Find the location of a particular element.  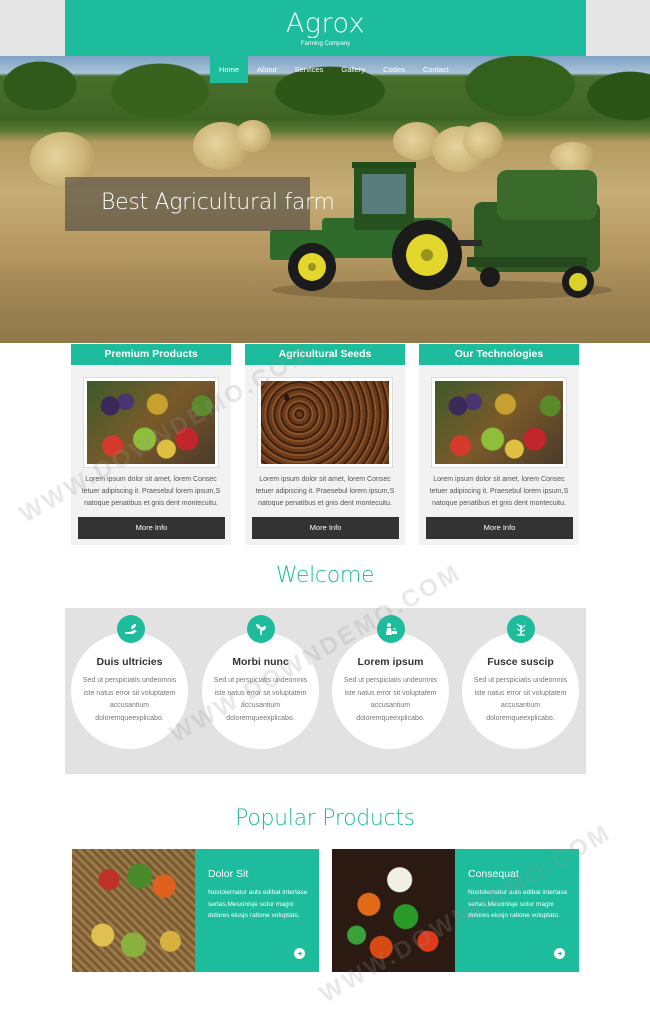

feature-card-title: Our Technologies is located at coordinates (499, 354).